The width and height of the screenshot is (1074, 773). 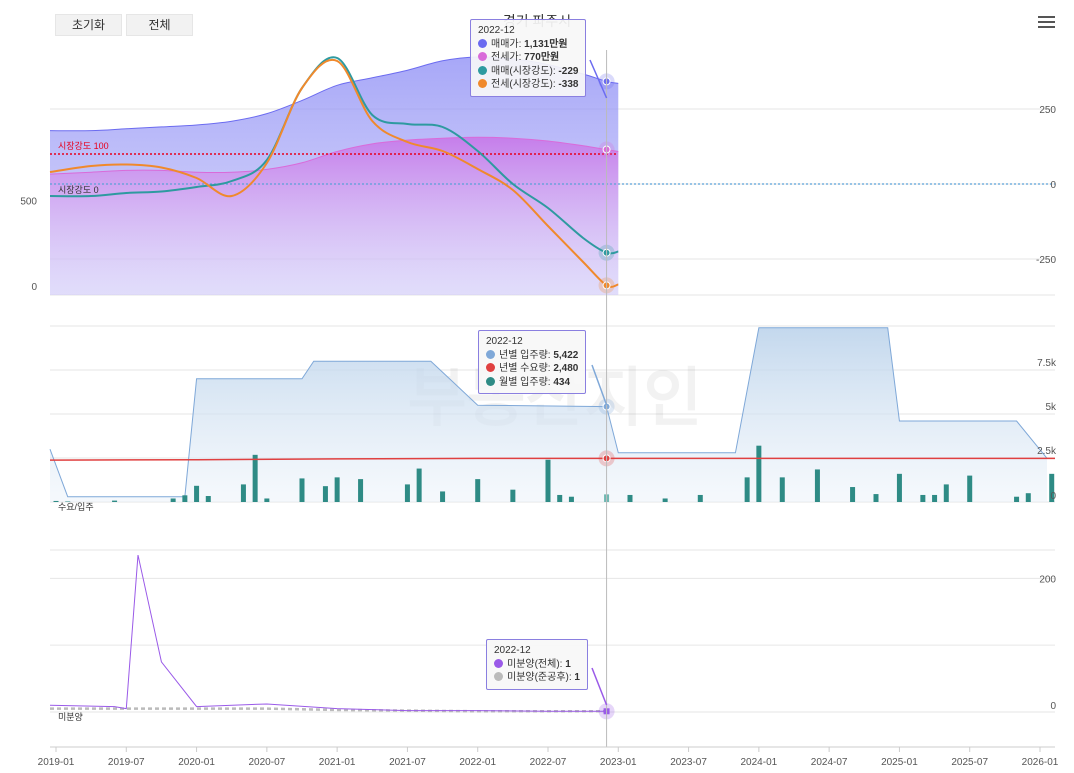 I want to click on tooltip3-connector, so click(x=599, y=686).